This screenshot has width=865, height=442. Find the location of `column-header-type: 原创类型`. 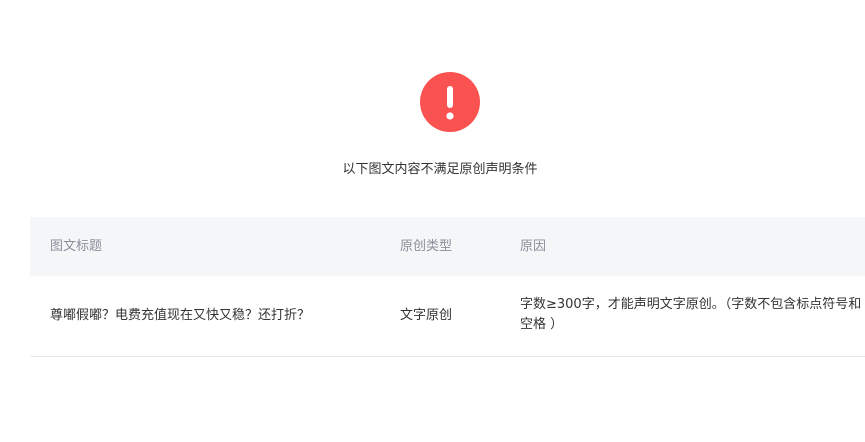

column-header-type: 原创类型 is located at coordinates (426, 246).